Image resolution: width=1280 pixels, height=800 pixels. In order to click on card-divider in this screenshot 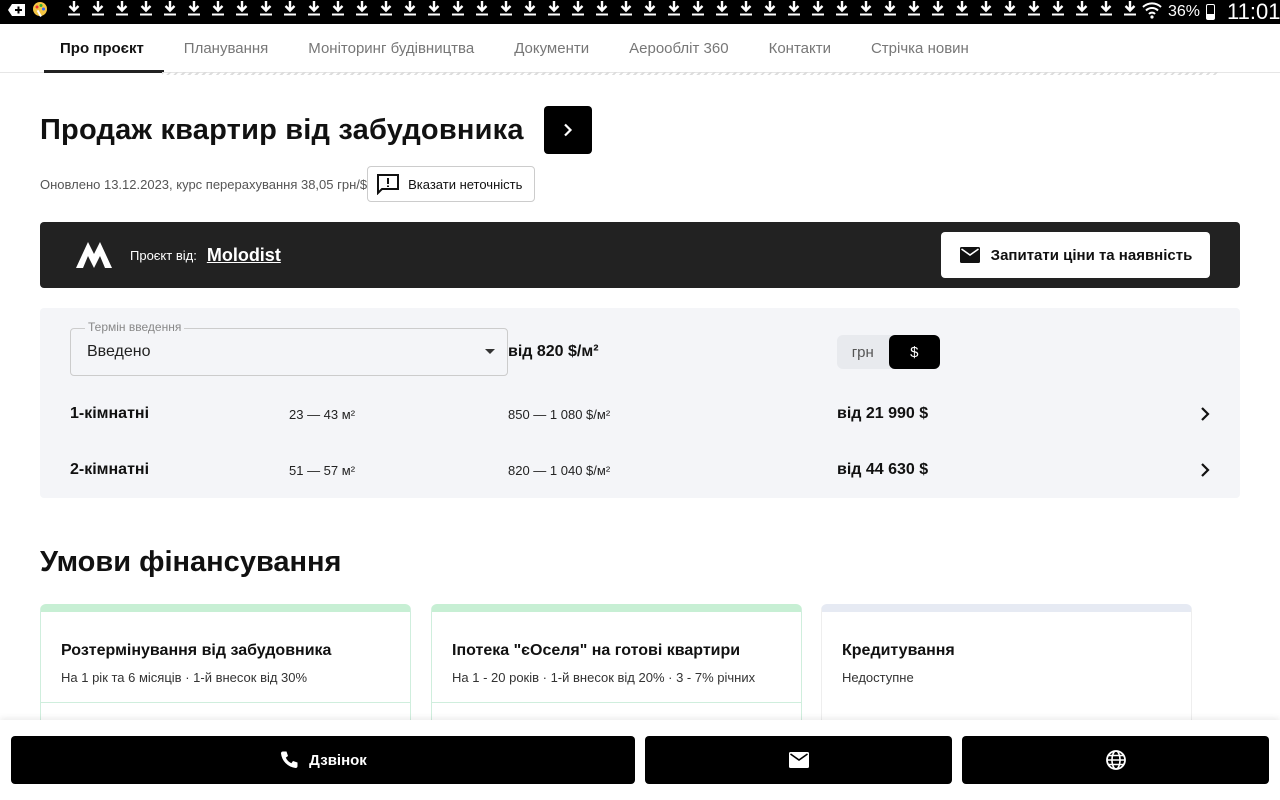, I will do `click(616, 702)`.